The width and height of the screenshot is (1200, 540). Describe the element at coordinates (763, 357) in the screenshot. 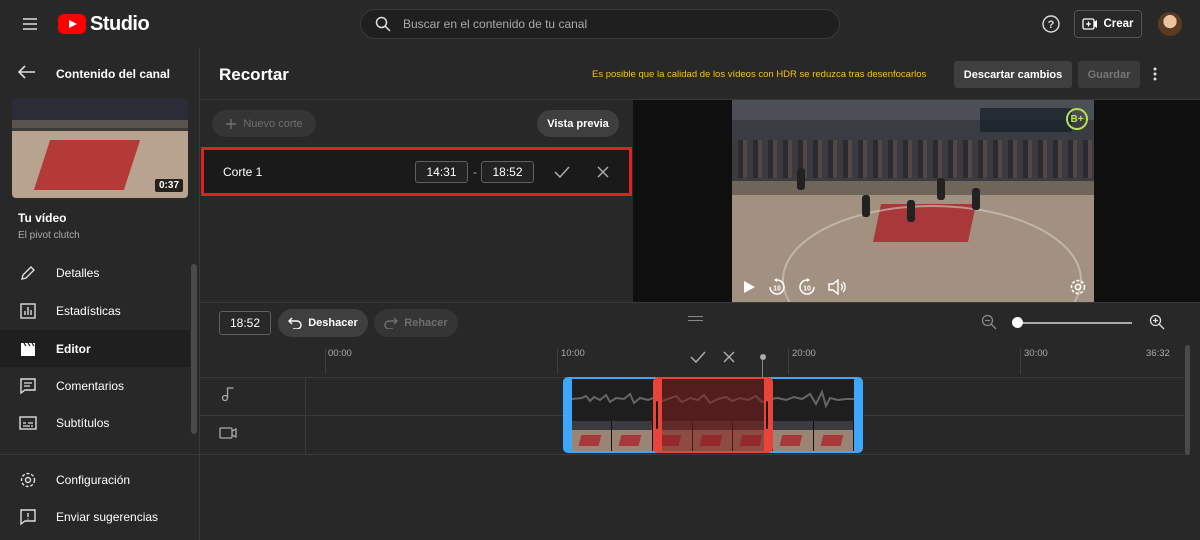

I see `playhead` at that location.